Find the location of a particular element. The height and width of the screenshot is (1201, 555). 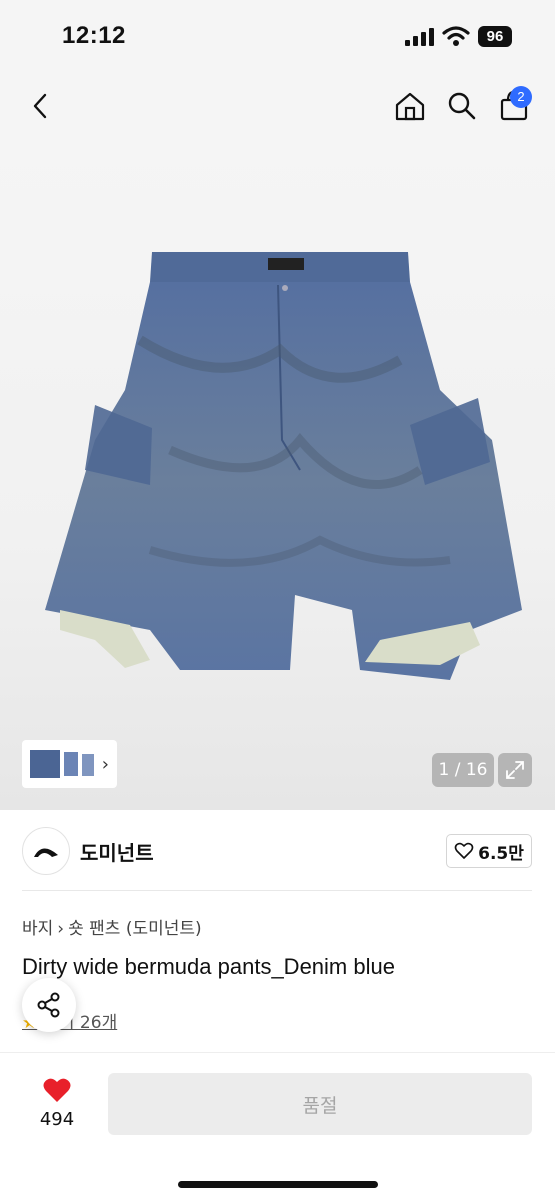

share-icon is located at coordinates (48, 1005).